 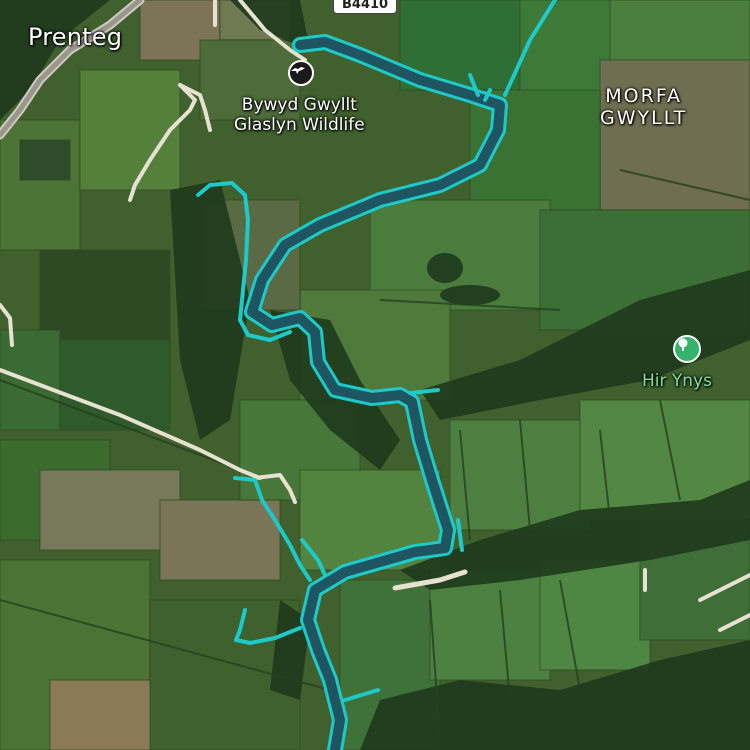 What do you see at coordinates (644, 117) in the screenshot?
I see `morfa-line2: GWYLLT` at bounding box center [644, 117].